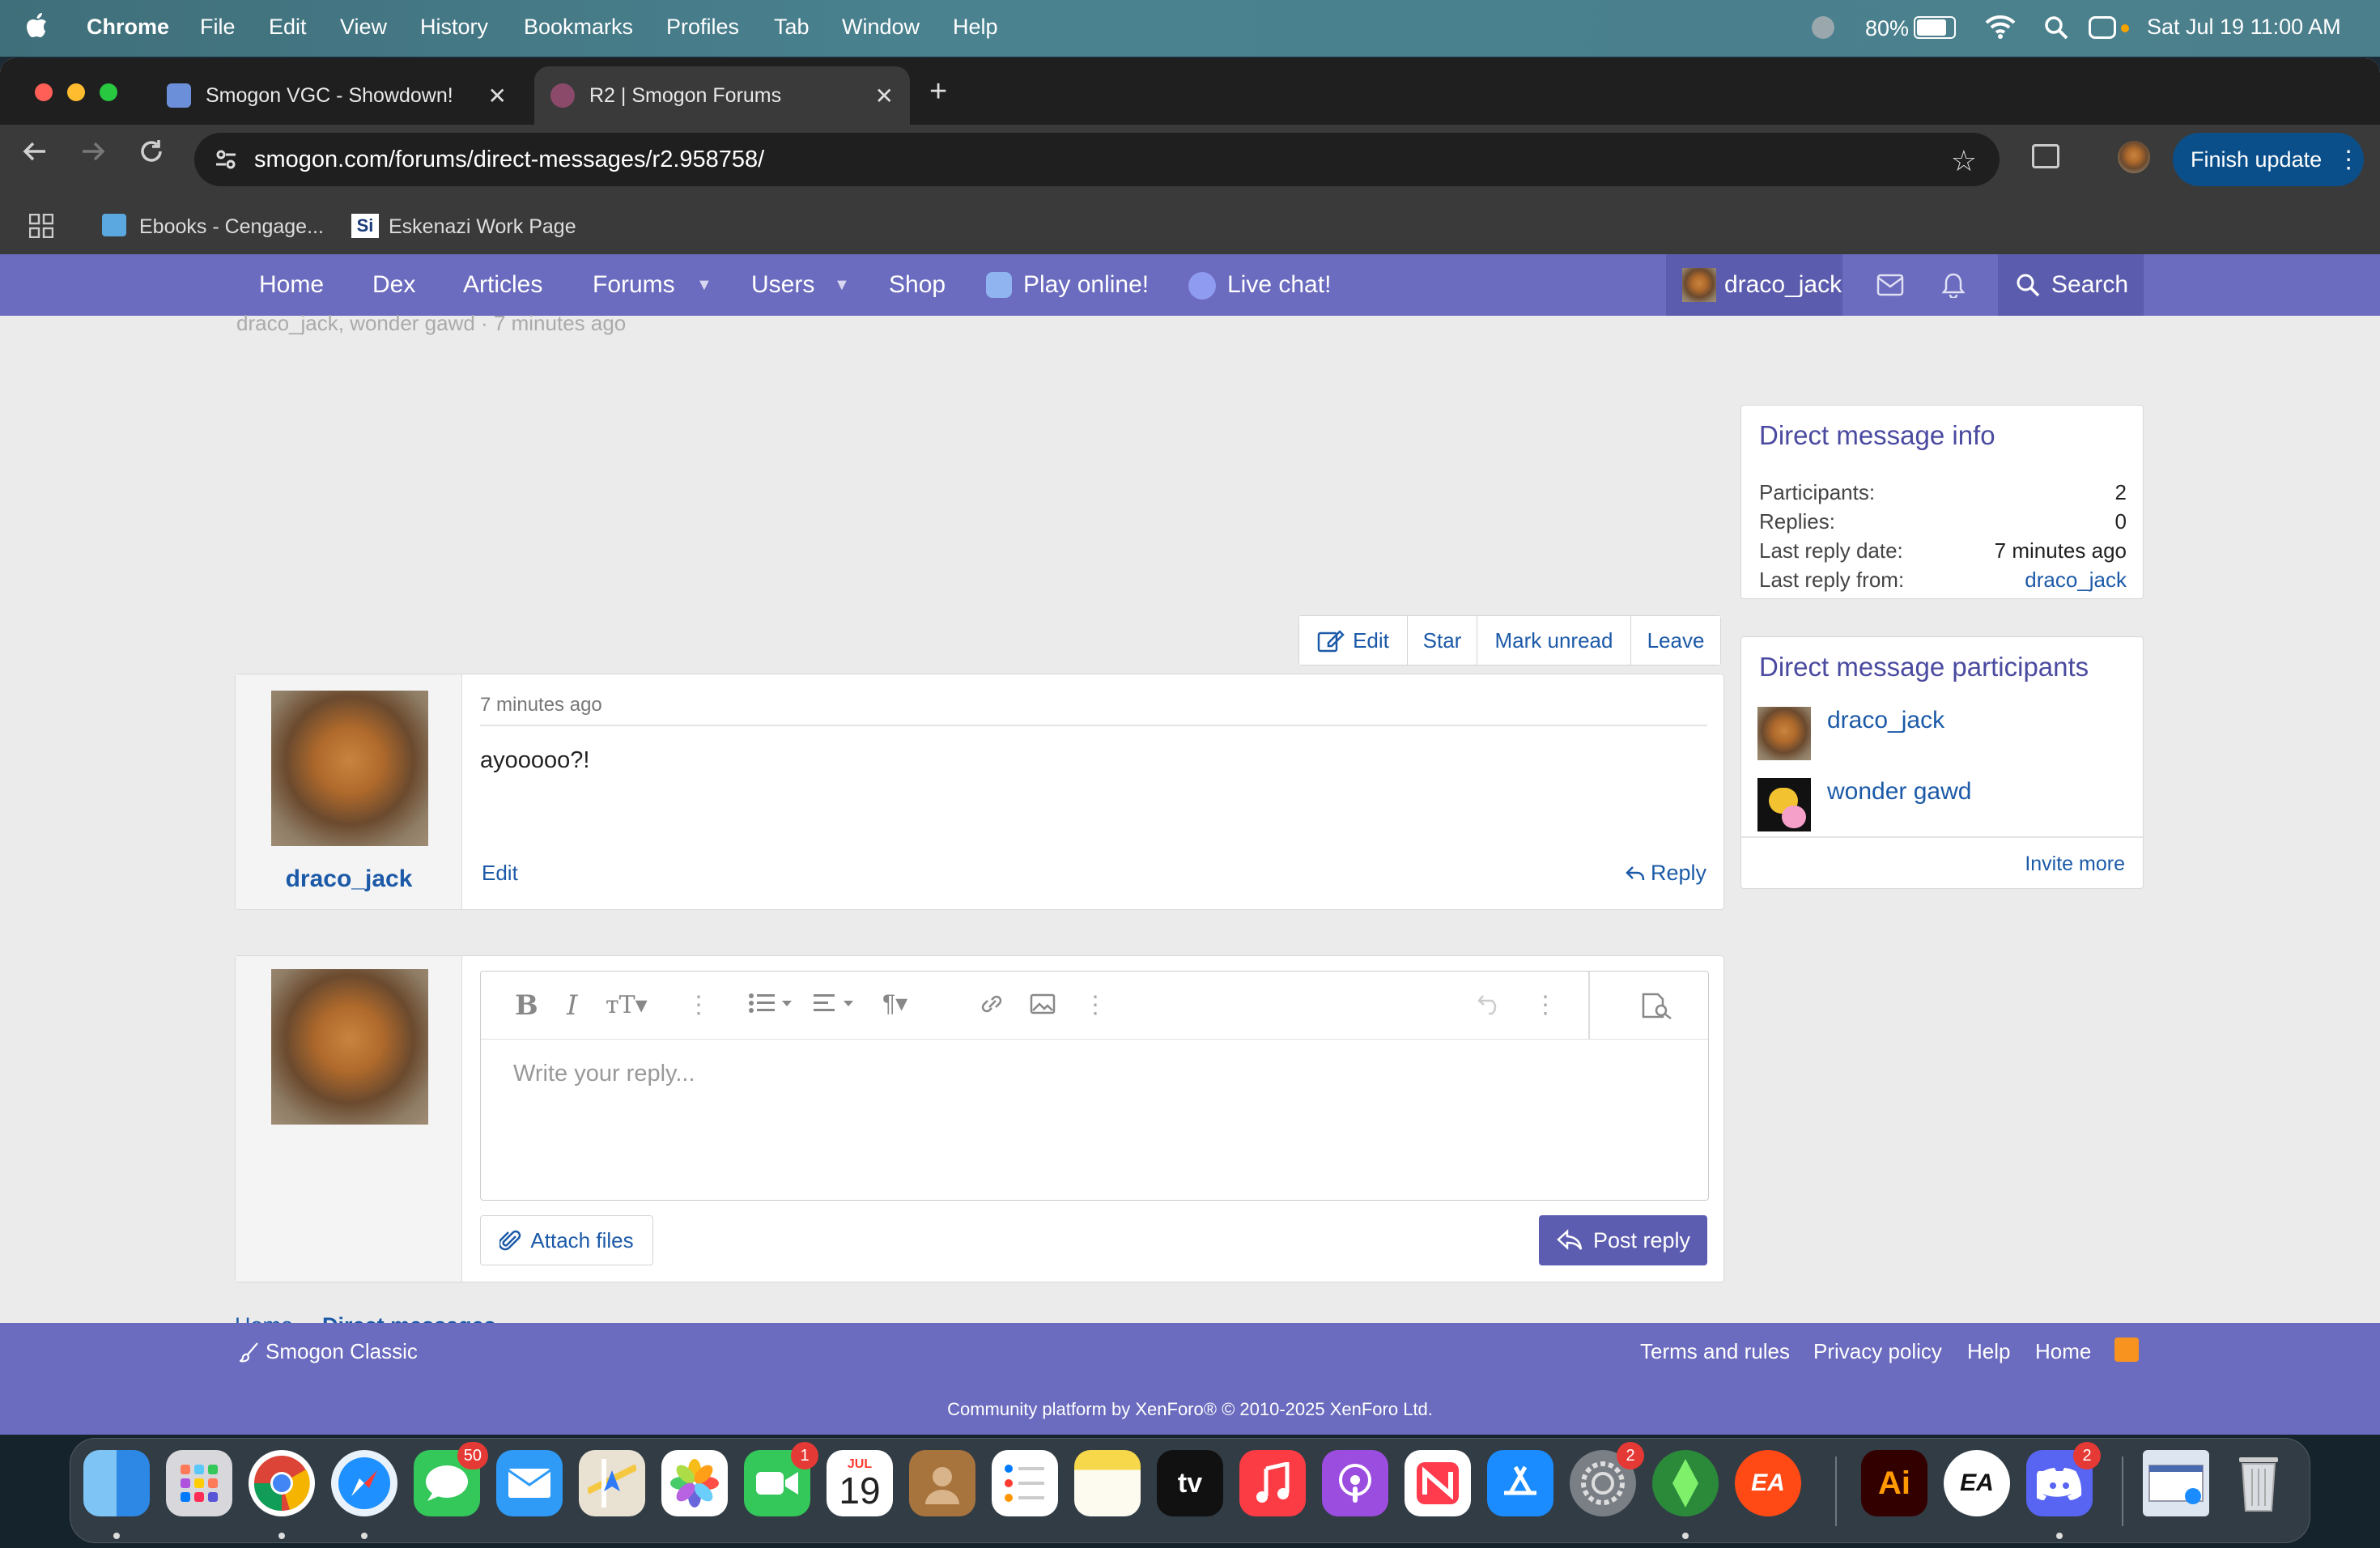  Describe the element at coordinates (567, 1240) in the screenshot. I see `attach-files-button: Attach files` at that location.